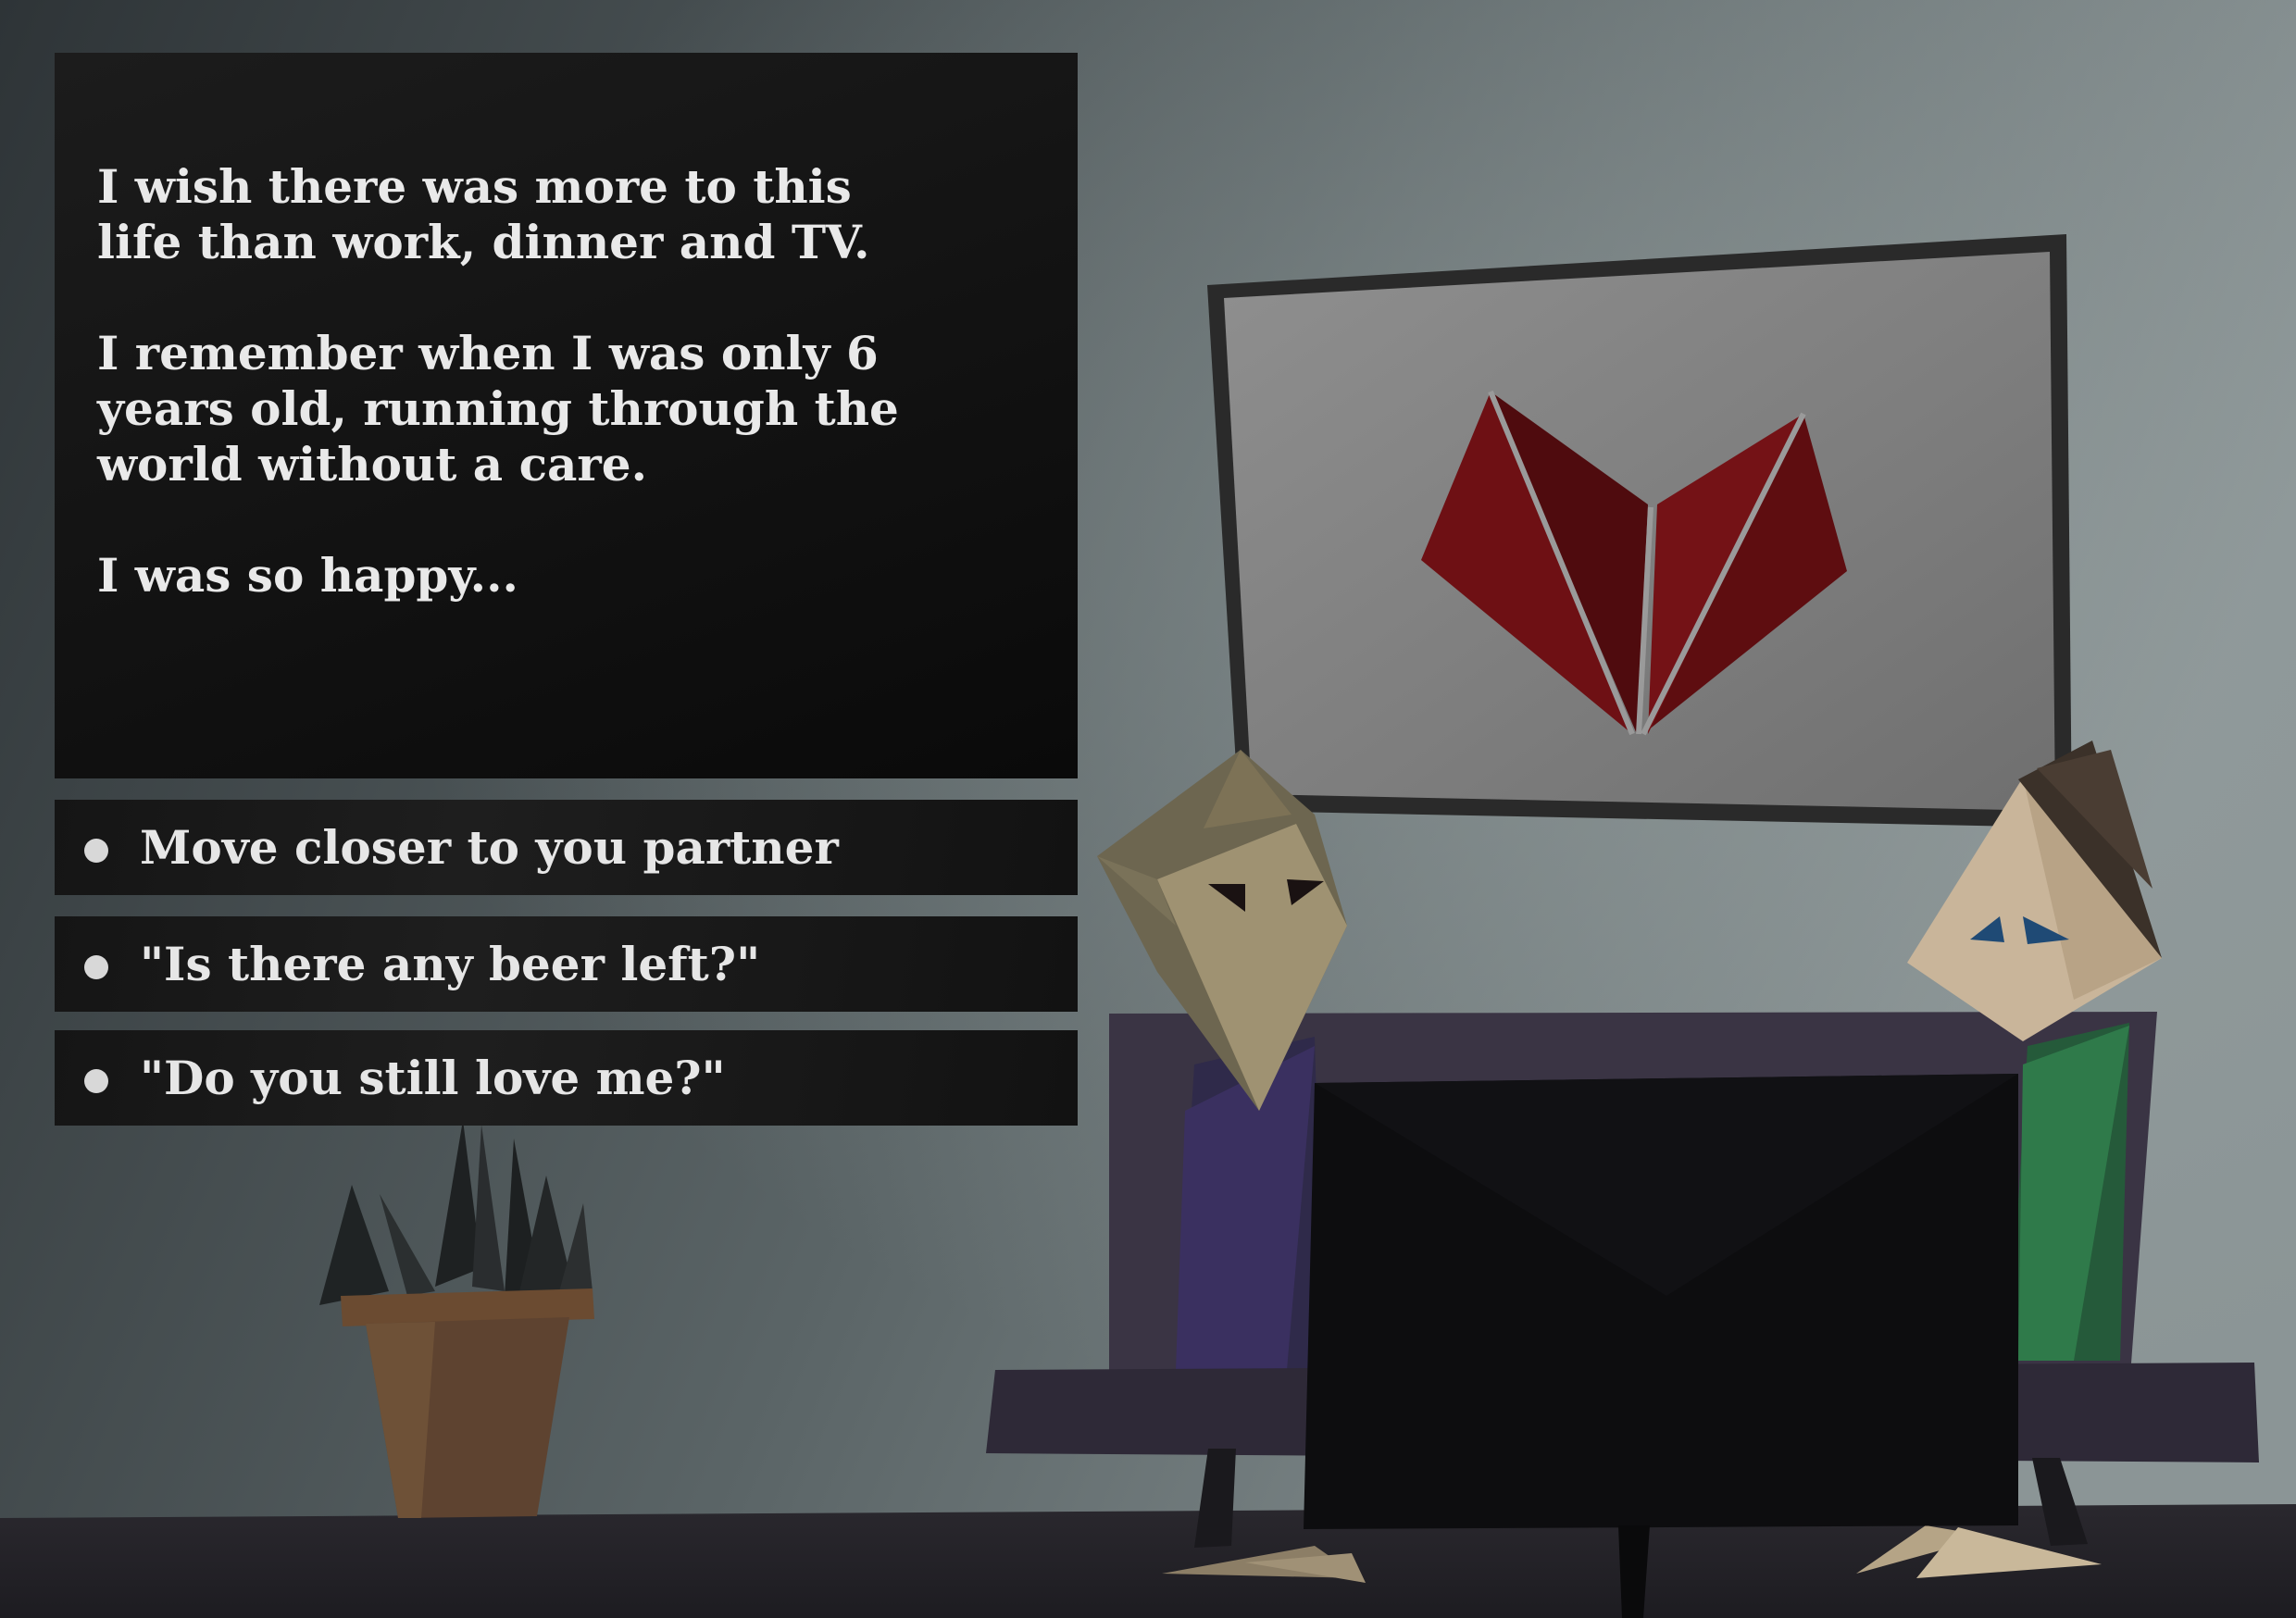  What do you see at coordinates (489, 847) in the screenshot?
I see `choice-label: Move closer to you partner` at bounding box center [489, 847].